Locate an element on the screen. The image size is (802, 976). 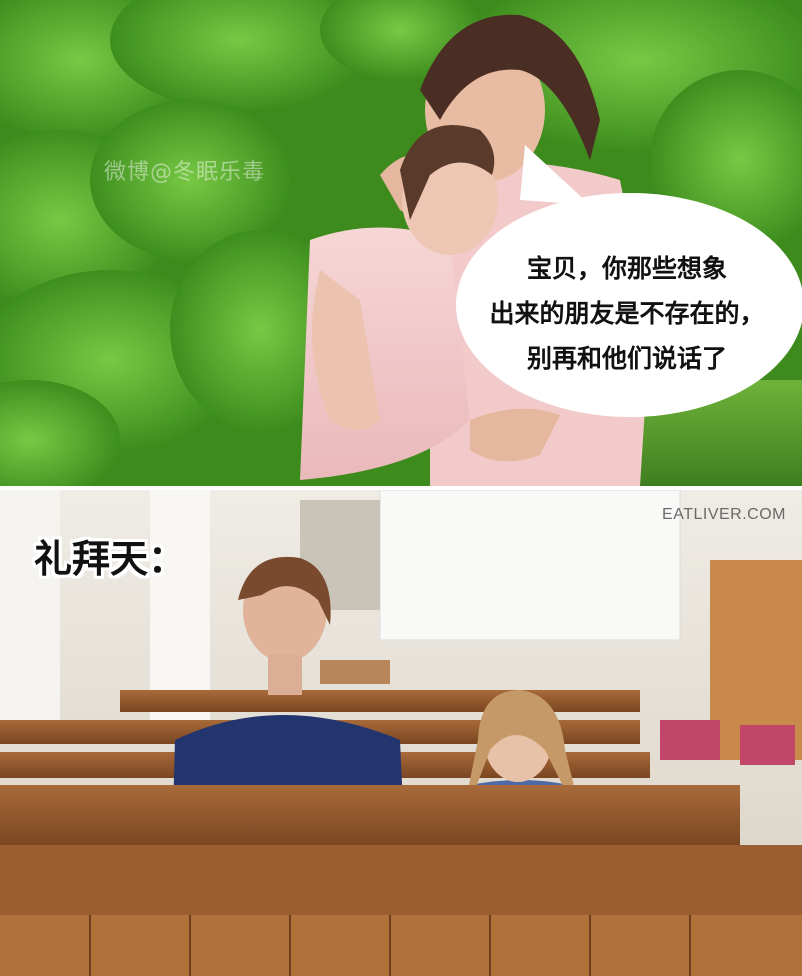
middle-pew is located at coordinates (370, 816).